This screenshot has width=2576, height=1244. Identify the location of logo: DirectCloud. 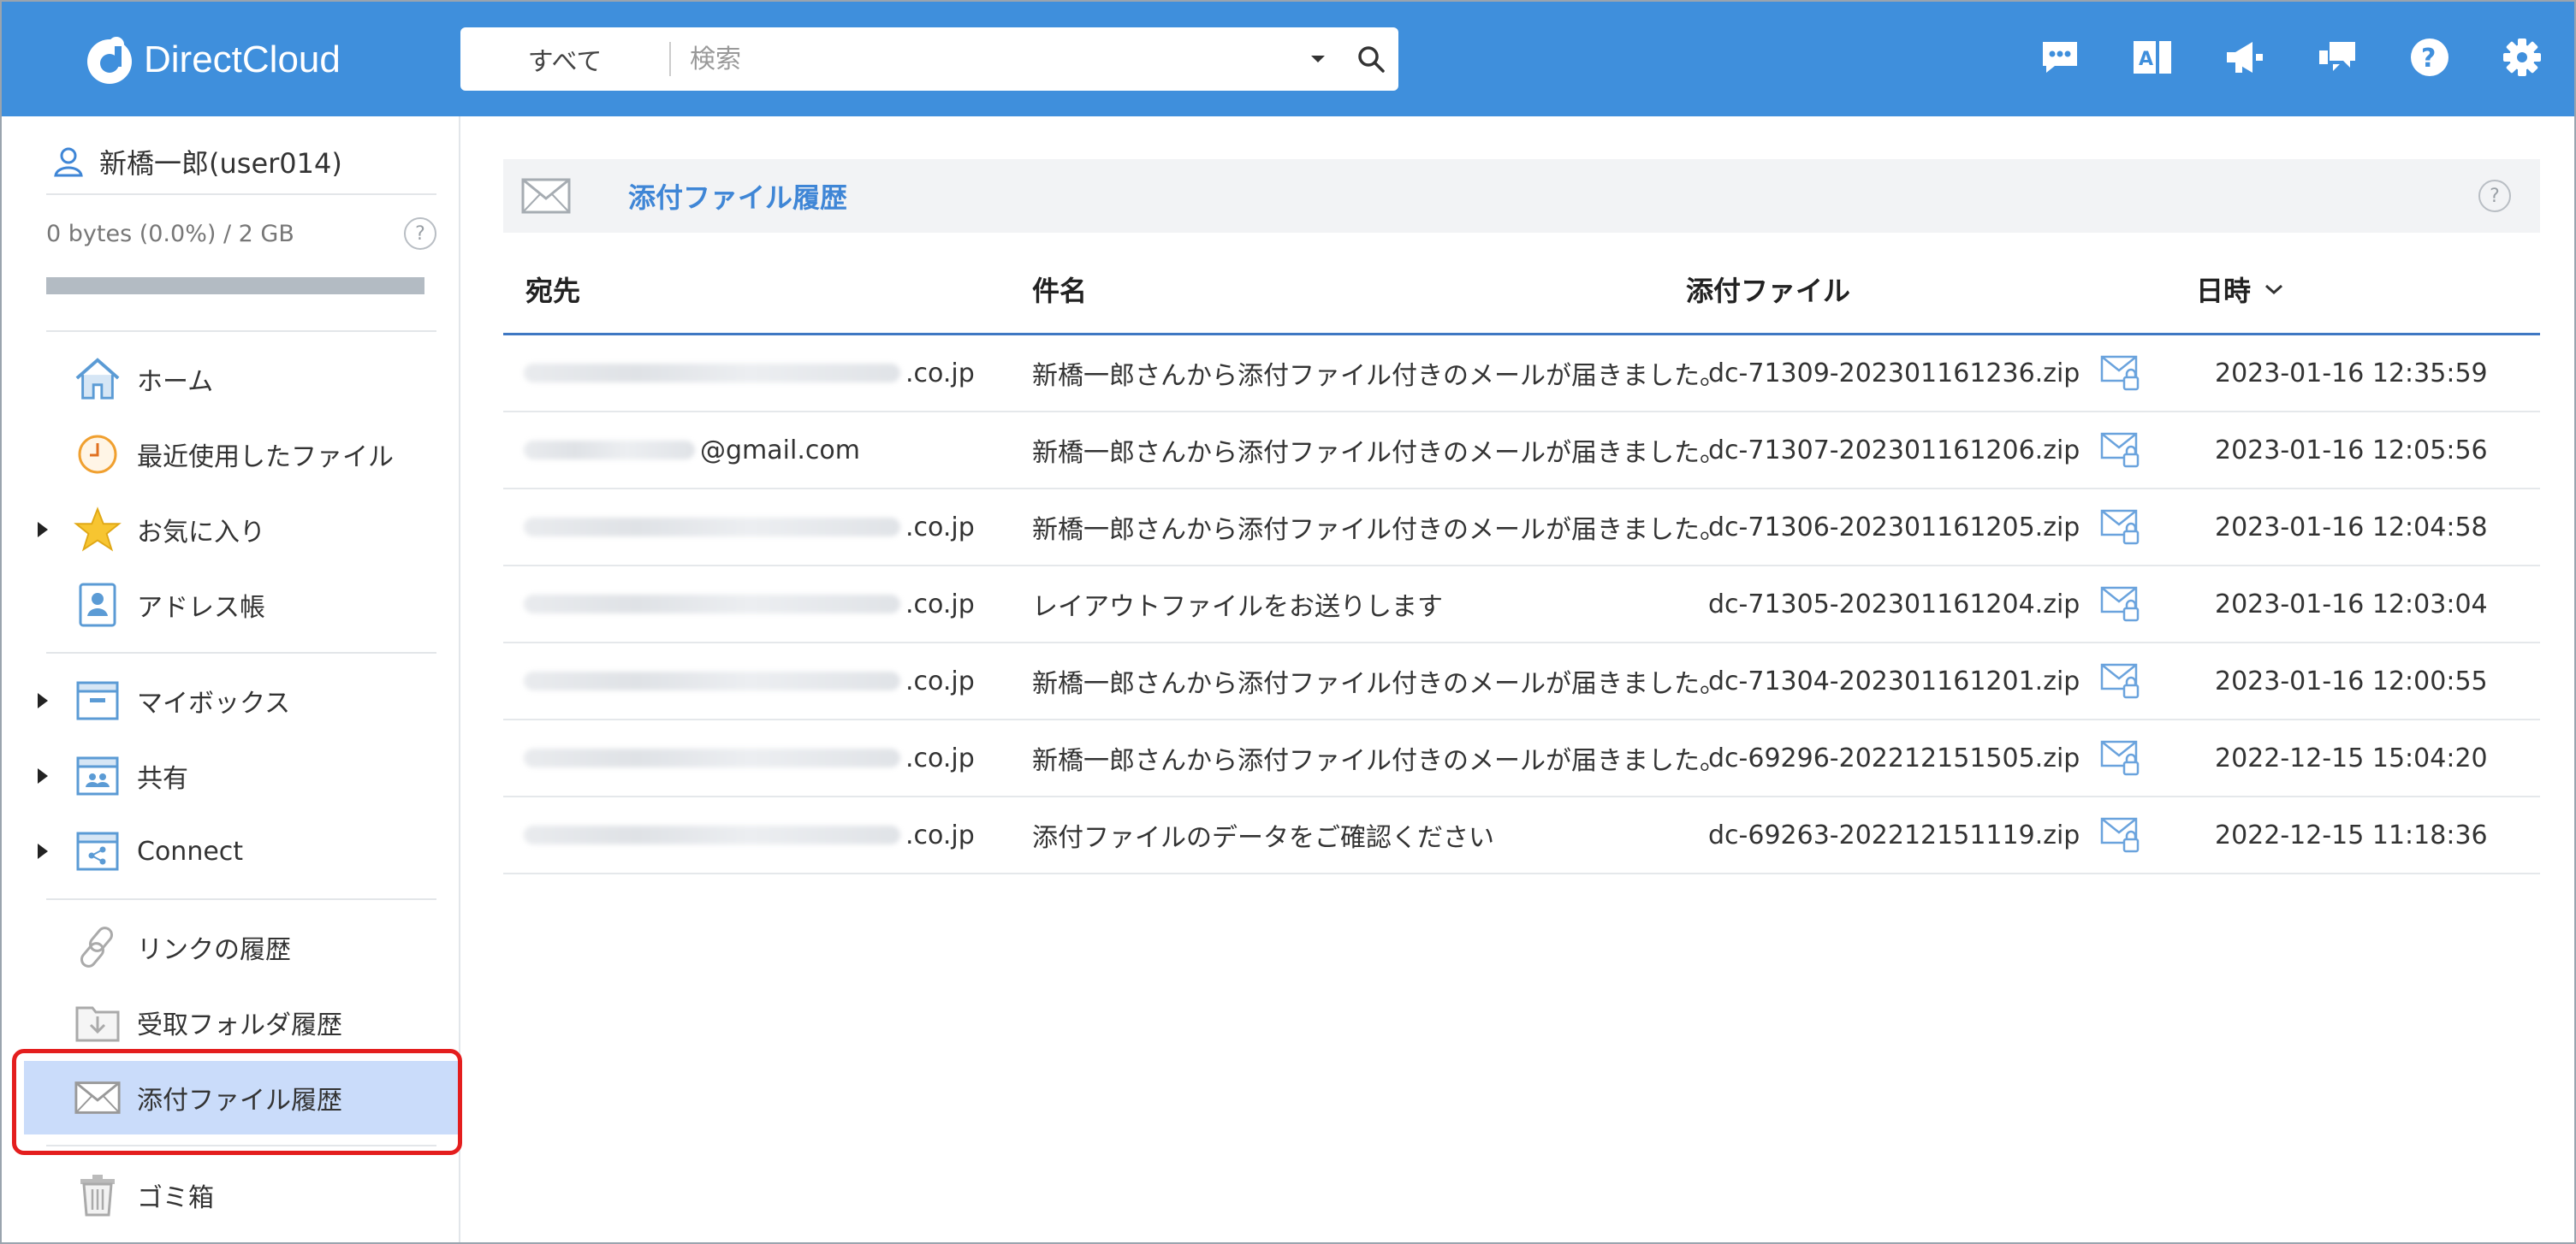
(212, 60).